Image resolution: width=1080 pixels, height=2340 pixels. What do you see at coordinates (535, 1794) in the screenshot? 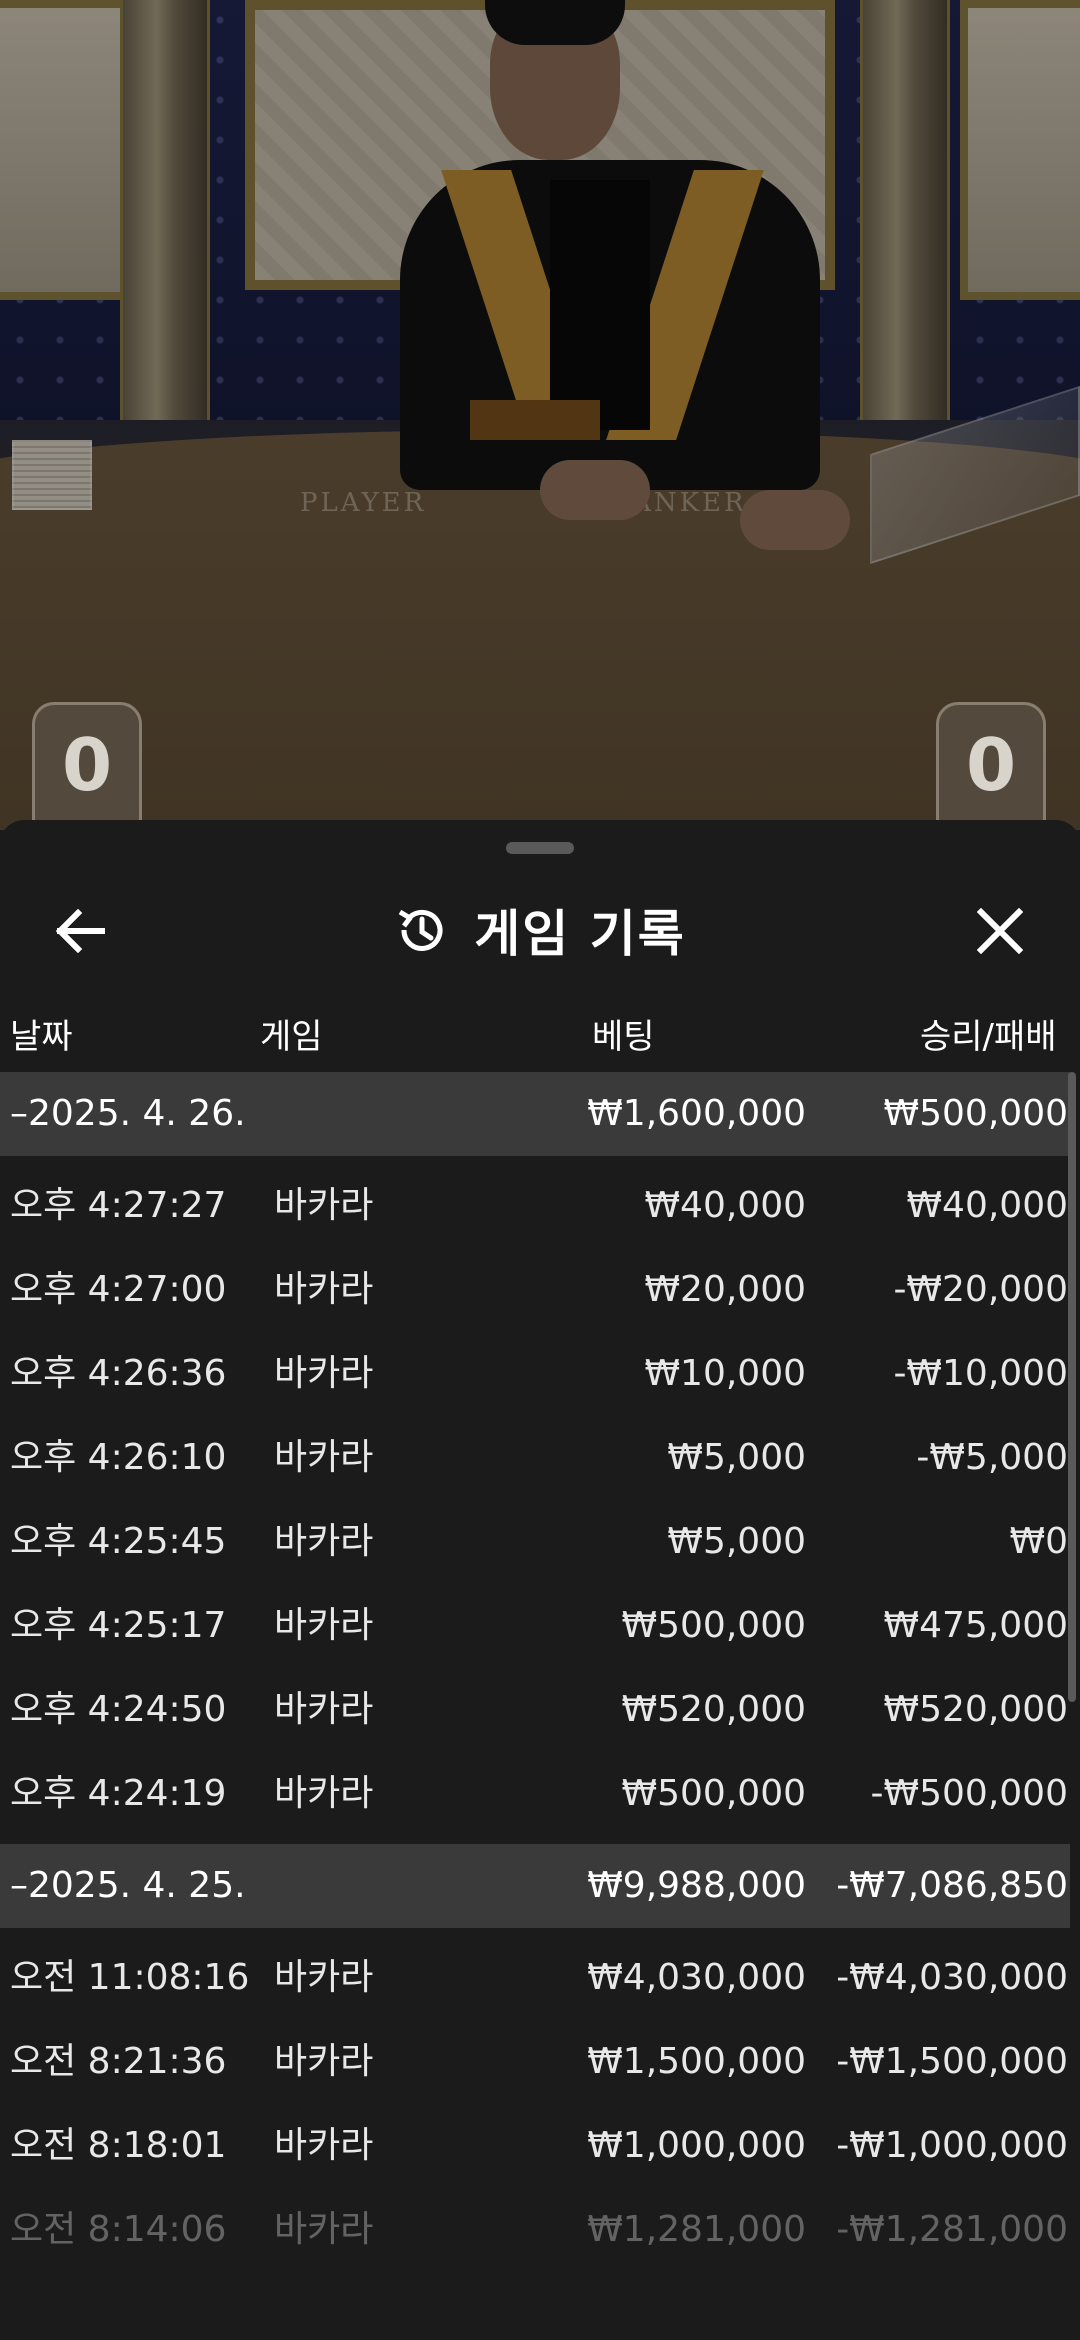
I see `table-row: 오후 4:24:19 바카라 ₩500,000 -₩500,000` at bounding box center [535, 1794].